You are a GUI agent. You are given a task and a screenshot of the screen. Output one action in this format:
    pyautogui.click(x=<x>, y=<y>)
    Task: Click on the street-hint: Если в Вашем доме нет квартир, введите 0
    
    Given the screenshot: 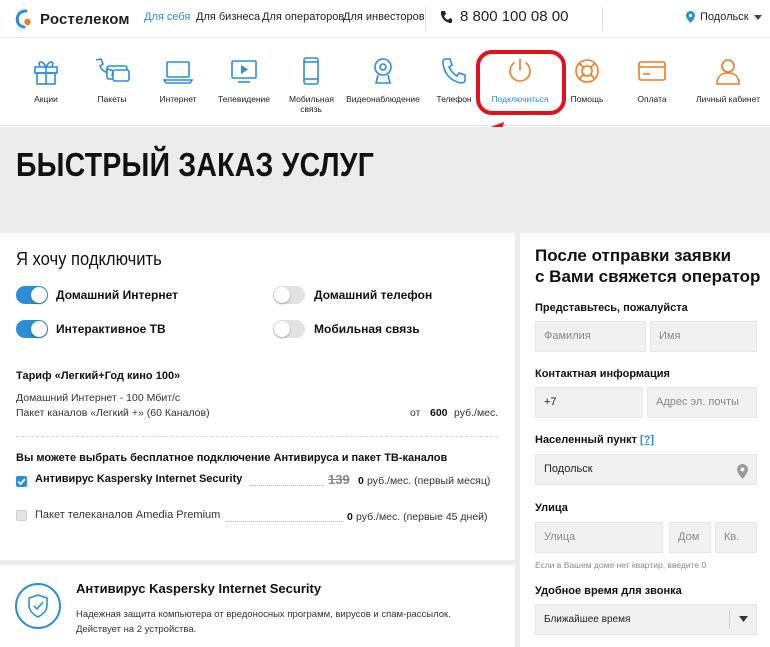 What is the action you would take?
    pyautogui.click(x=621, y=565)
    